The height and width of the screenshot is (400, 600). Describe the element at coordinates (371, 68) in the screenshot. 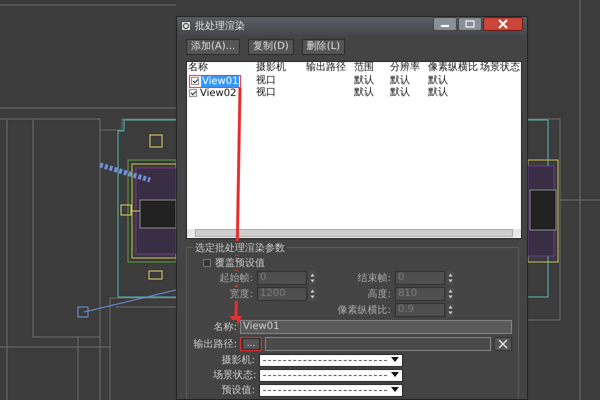

I see `column-header: 范围` at that location.